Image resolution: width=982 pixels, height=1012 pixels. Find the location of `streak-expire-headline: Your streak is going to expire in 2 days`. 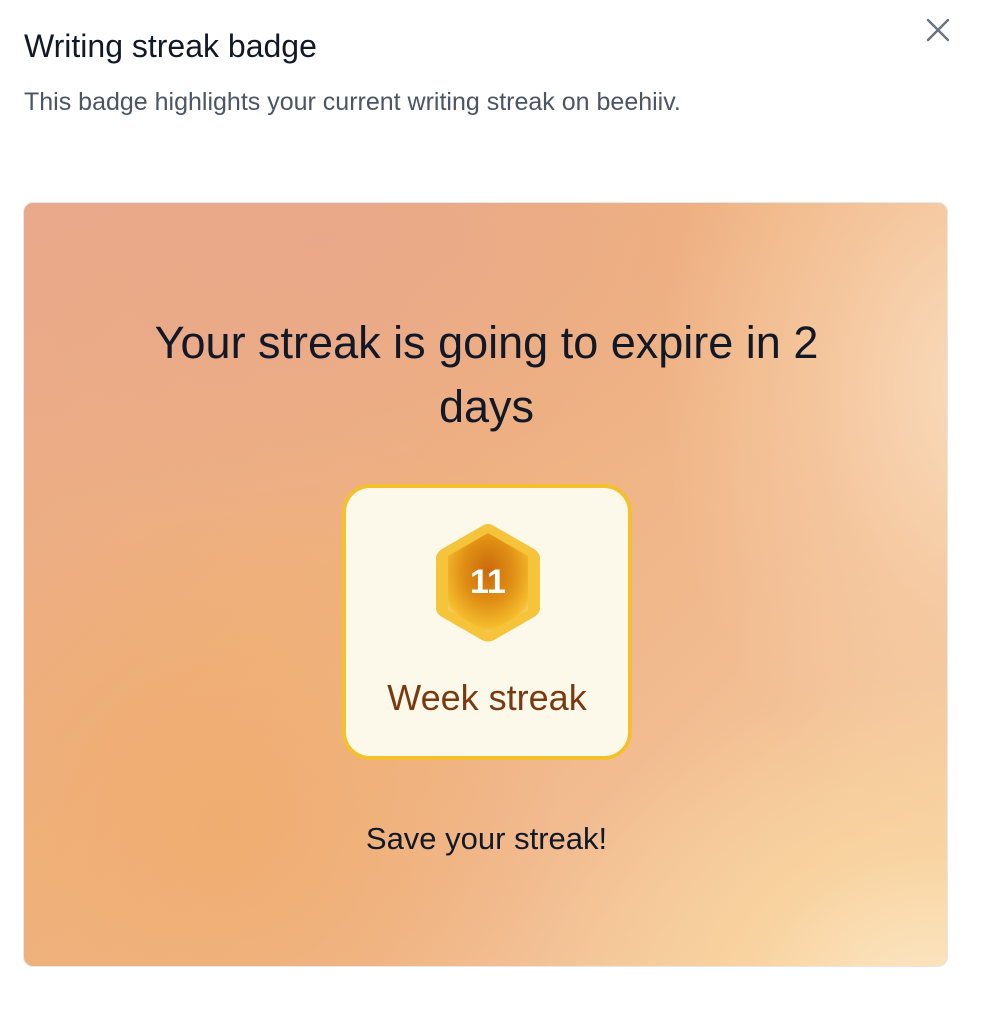

streak-expire-headline: Your streak is going to expire in 2 days is located at coordinates (486, 374).